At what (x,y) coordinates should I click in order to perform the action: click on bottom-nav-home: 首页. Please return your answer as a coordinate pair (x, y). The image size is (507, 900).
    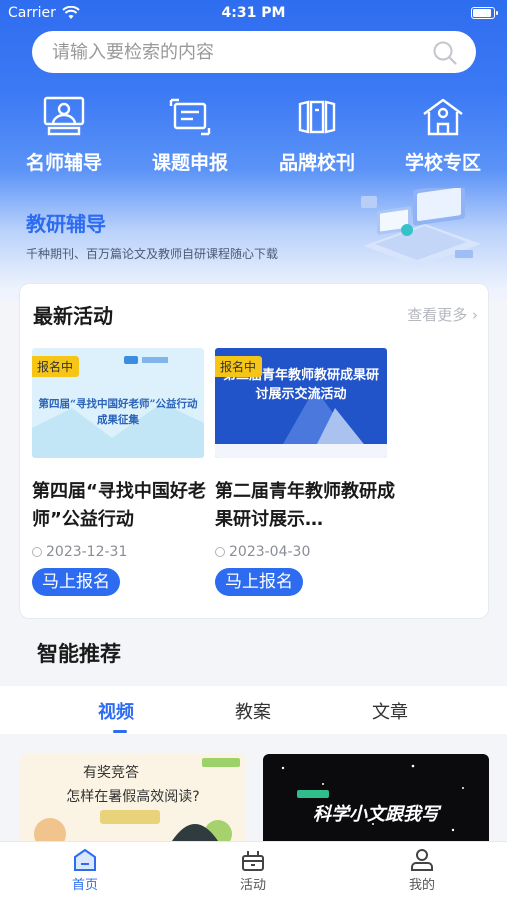
    Looking at the image, I should click on (85, 870).